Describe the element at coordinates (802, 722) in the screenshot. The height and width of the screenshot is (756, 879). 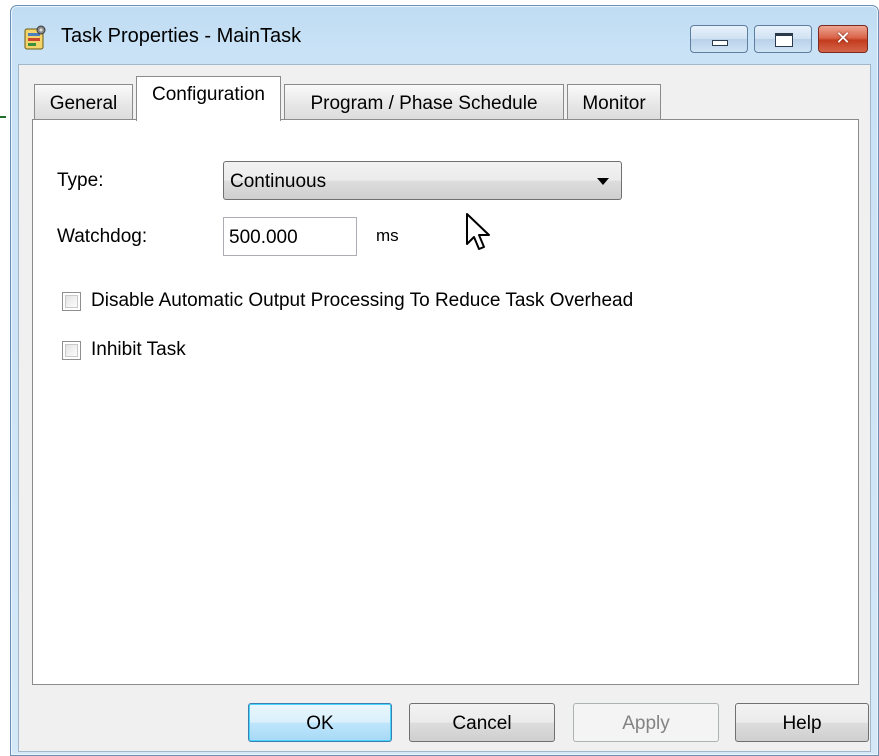
I see `help-button: Help` at that location.